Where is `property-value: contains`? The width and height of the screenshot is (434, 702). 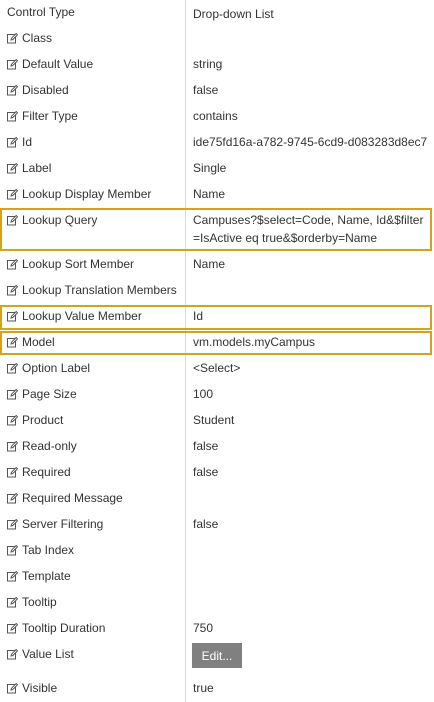
property-value: contains is located at coordinates (215, 116).